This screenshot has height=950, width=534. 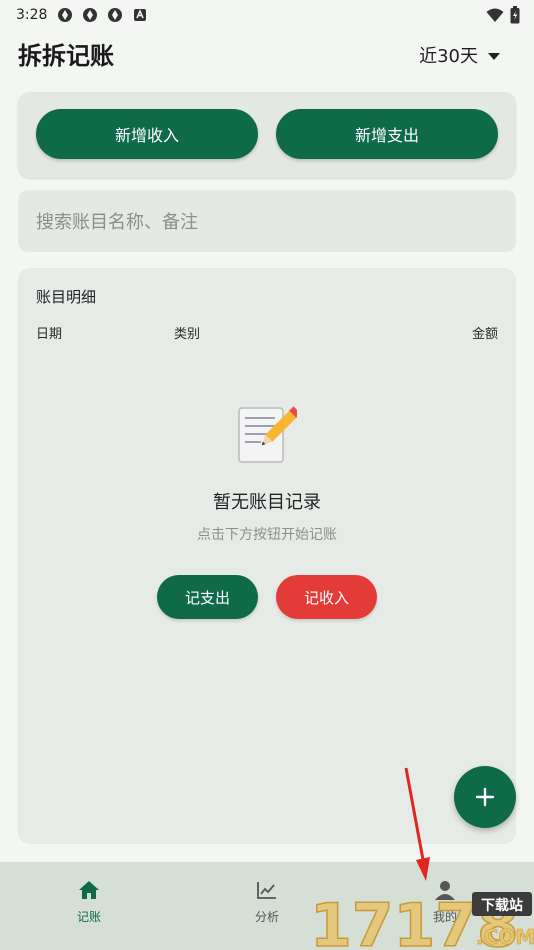 I want to click on status-right, so click(x=503, y=17).